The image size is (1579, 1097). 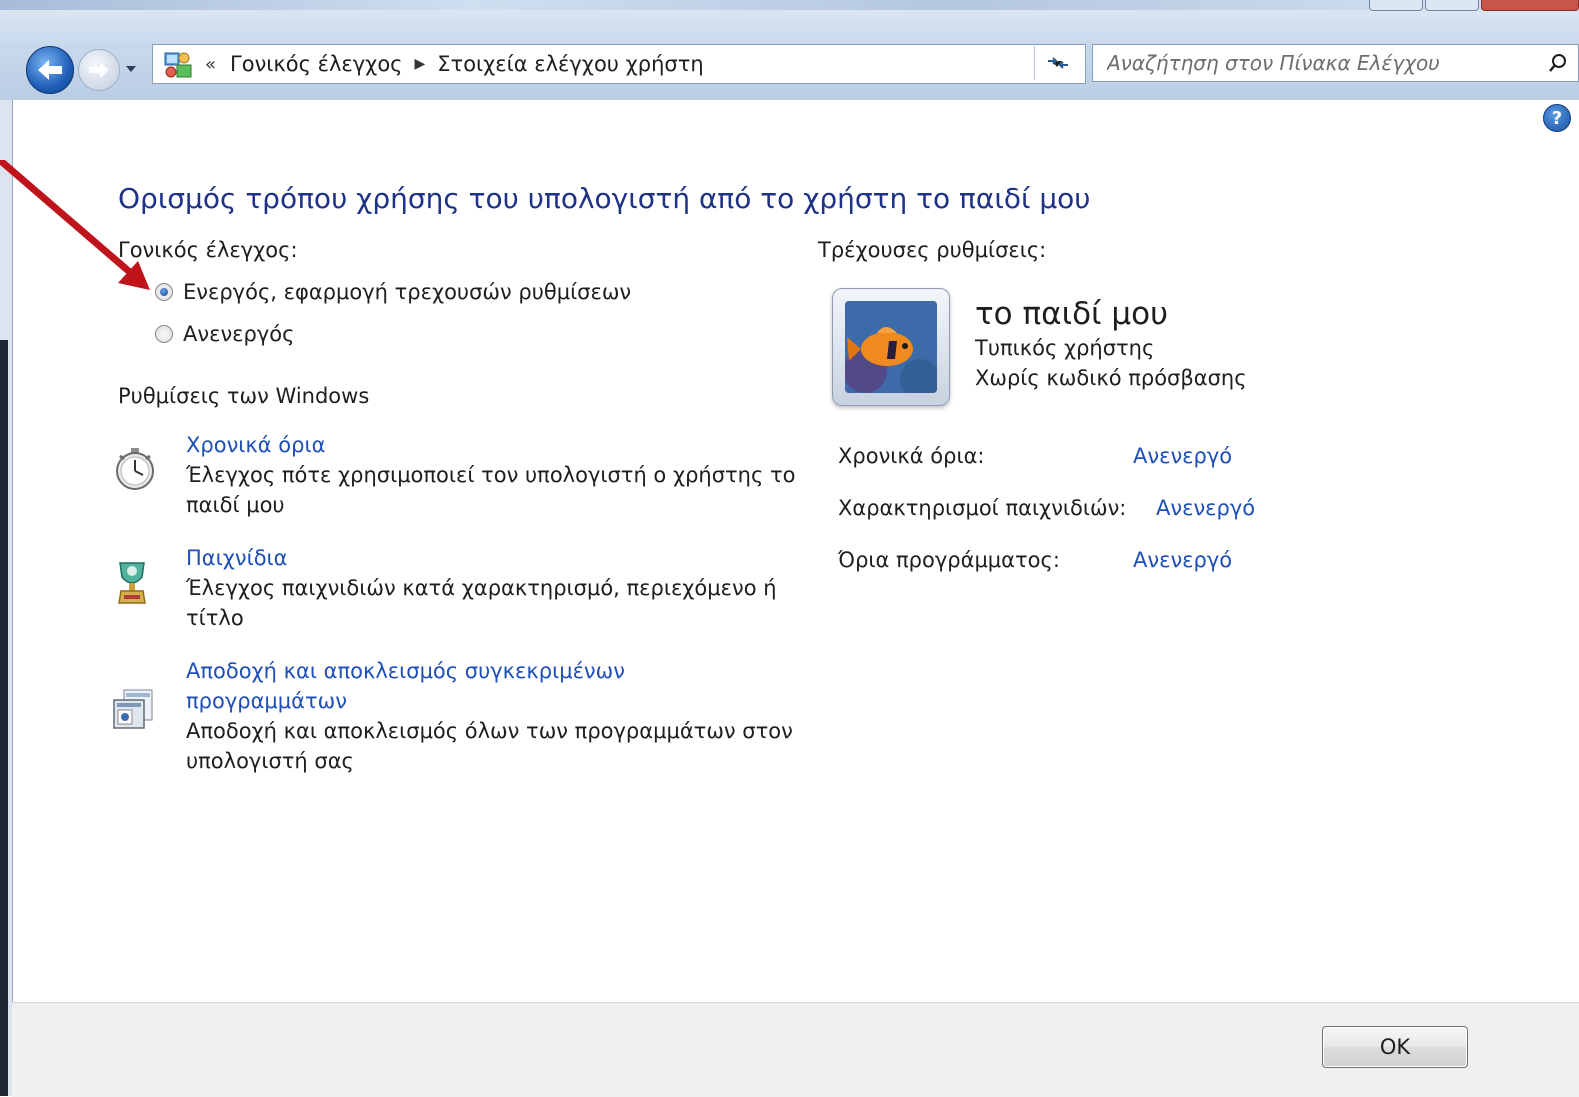 What do you see at coordinates (137, 471) in the screenshot?
I see `stopwatch-icon` at bounding box center [137, 471].